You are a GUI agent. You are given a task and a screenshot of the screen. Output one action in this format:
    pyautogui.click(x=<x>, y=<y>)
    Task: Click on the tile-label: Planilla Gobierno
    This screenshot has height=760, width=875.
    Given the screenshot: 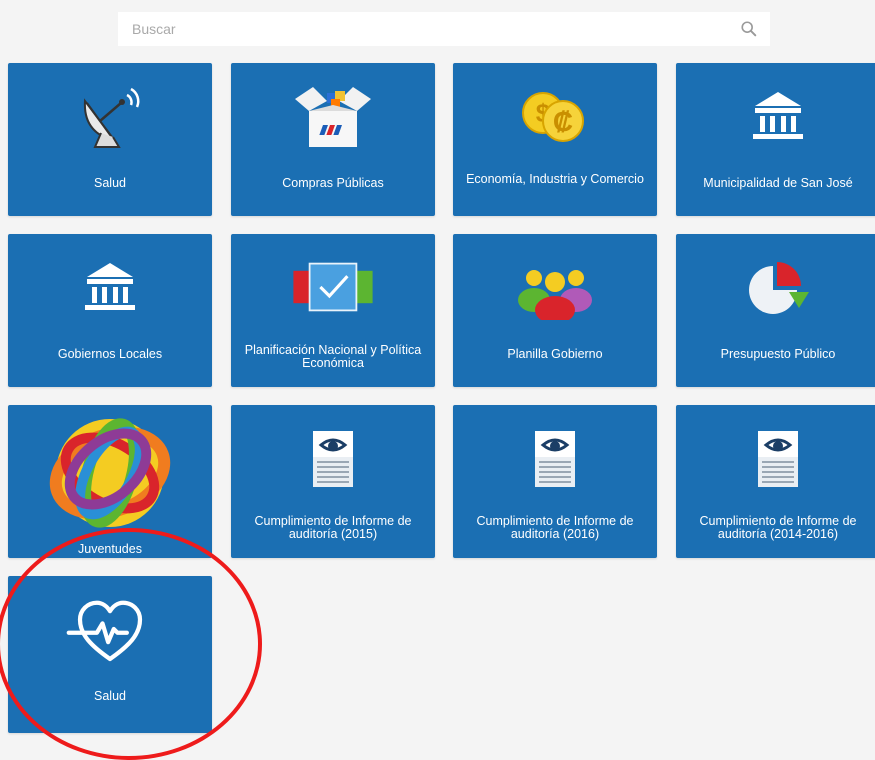 What is the action you would take?
    pyautogui.click(x=555, y=354)
    